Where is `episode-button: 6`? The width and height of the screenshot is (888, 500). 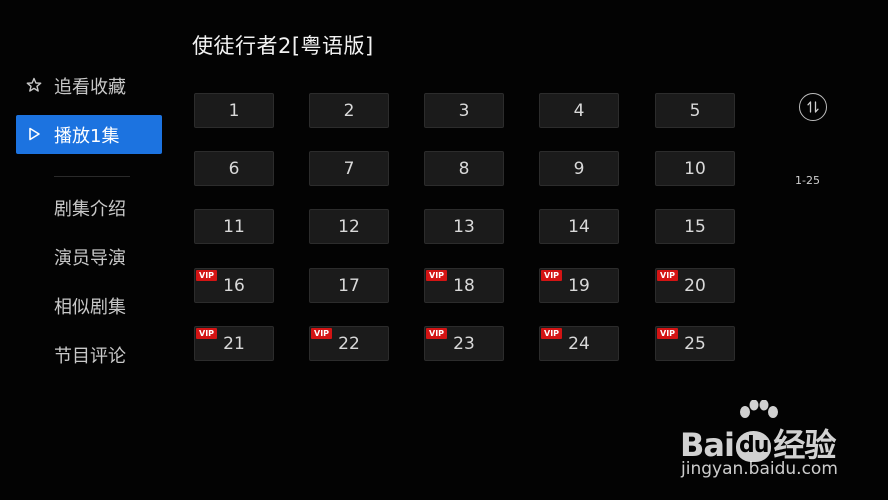 episode-button: 6 is located at coordinates (234, 168).